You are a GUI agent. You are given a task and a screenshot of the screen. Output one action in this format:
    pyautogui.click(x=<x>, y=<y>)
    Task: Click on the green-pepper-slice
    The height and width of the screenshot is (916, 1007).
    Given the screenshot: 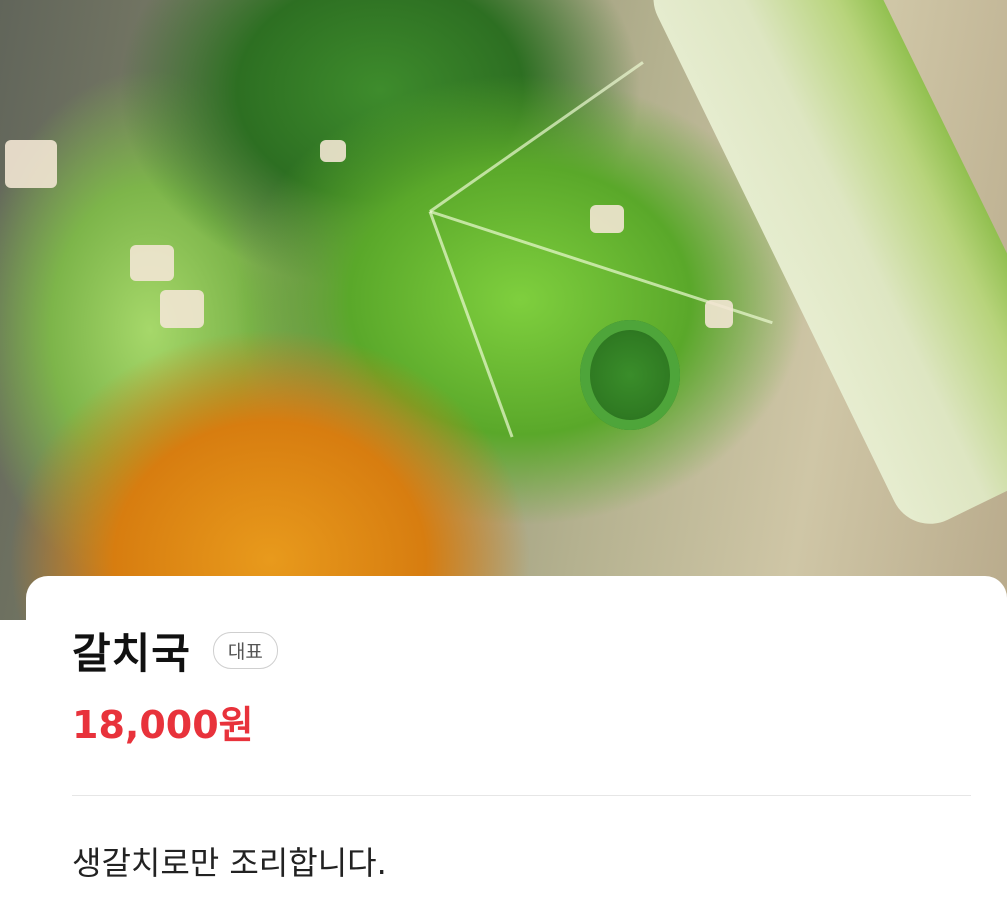 What is the action you would take?
    pyautogui.click(x=630, y=375)
    